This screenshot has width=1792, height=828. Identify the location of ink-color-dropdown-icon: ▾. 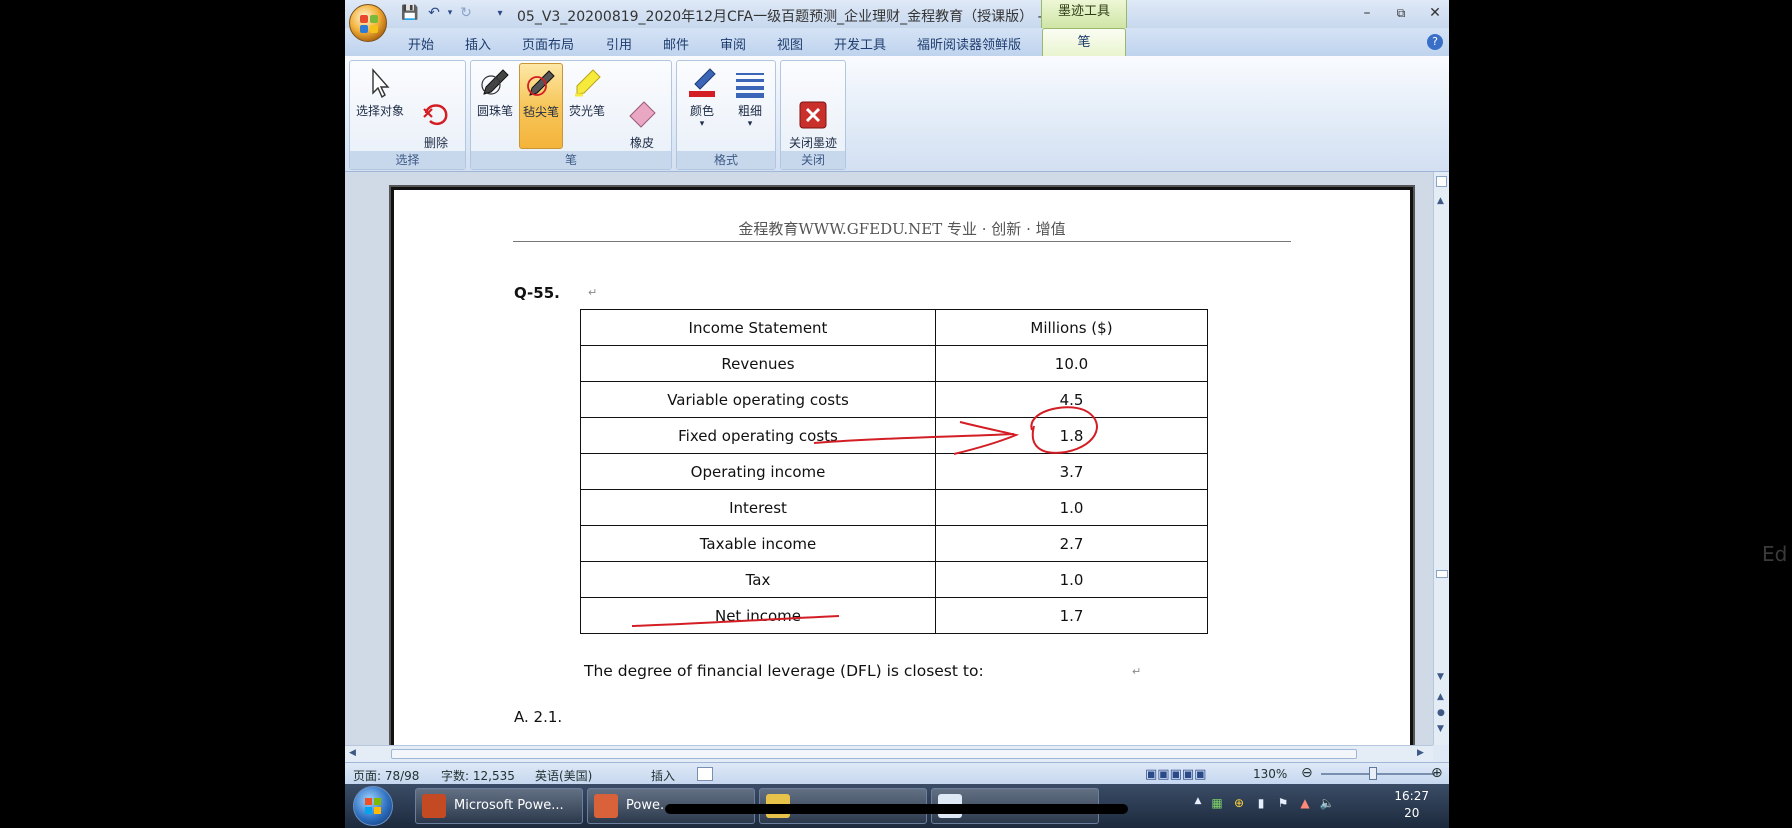
(702, 124).